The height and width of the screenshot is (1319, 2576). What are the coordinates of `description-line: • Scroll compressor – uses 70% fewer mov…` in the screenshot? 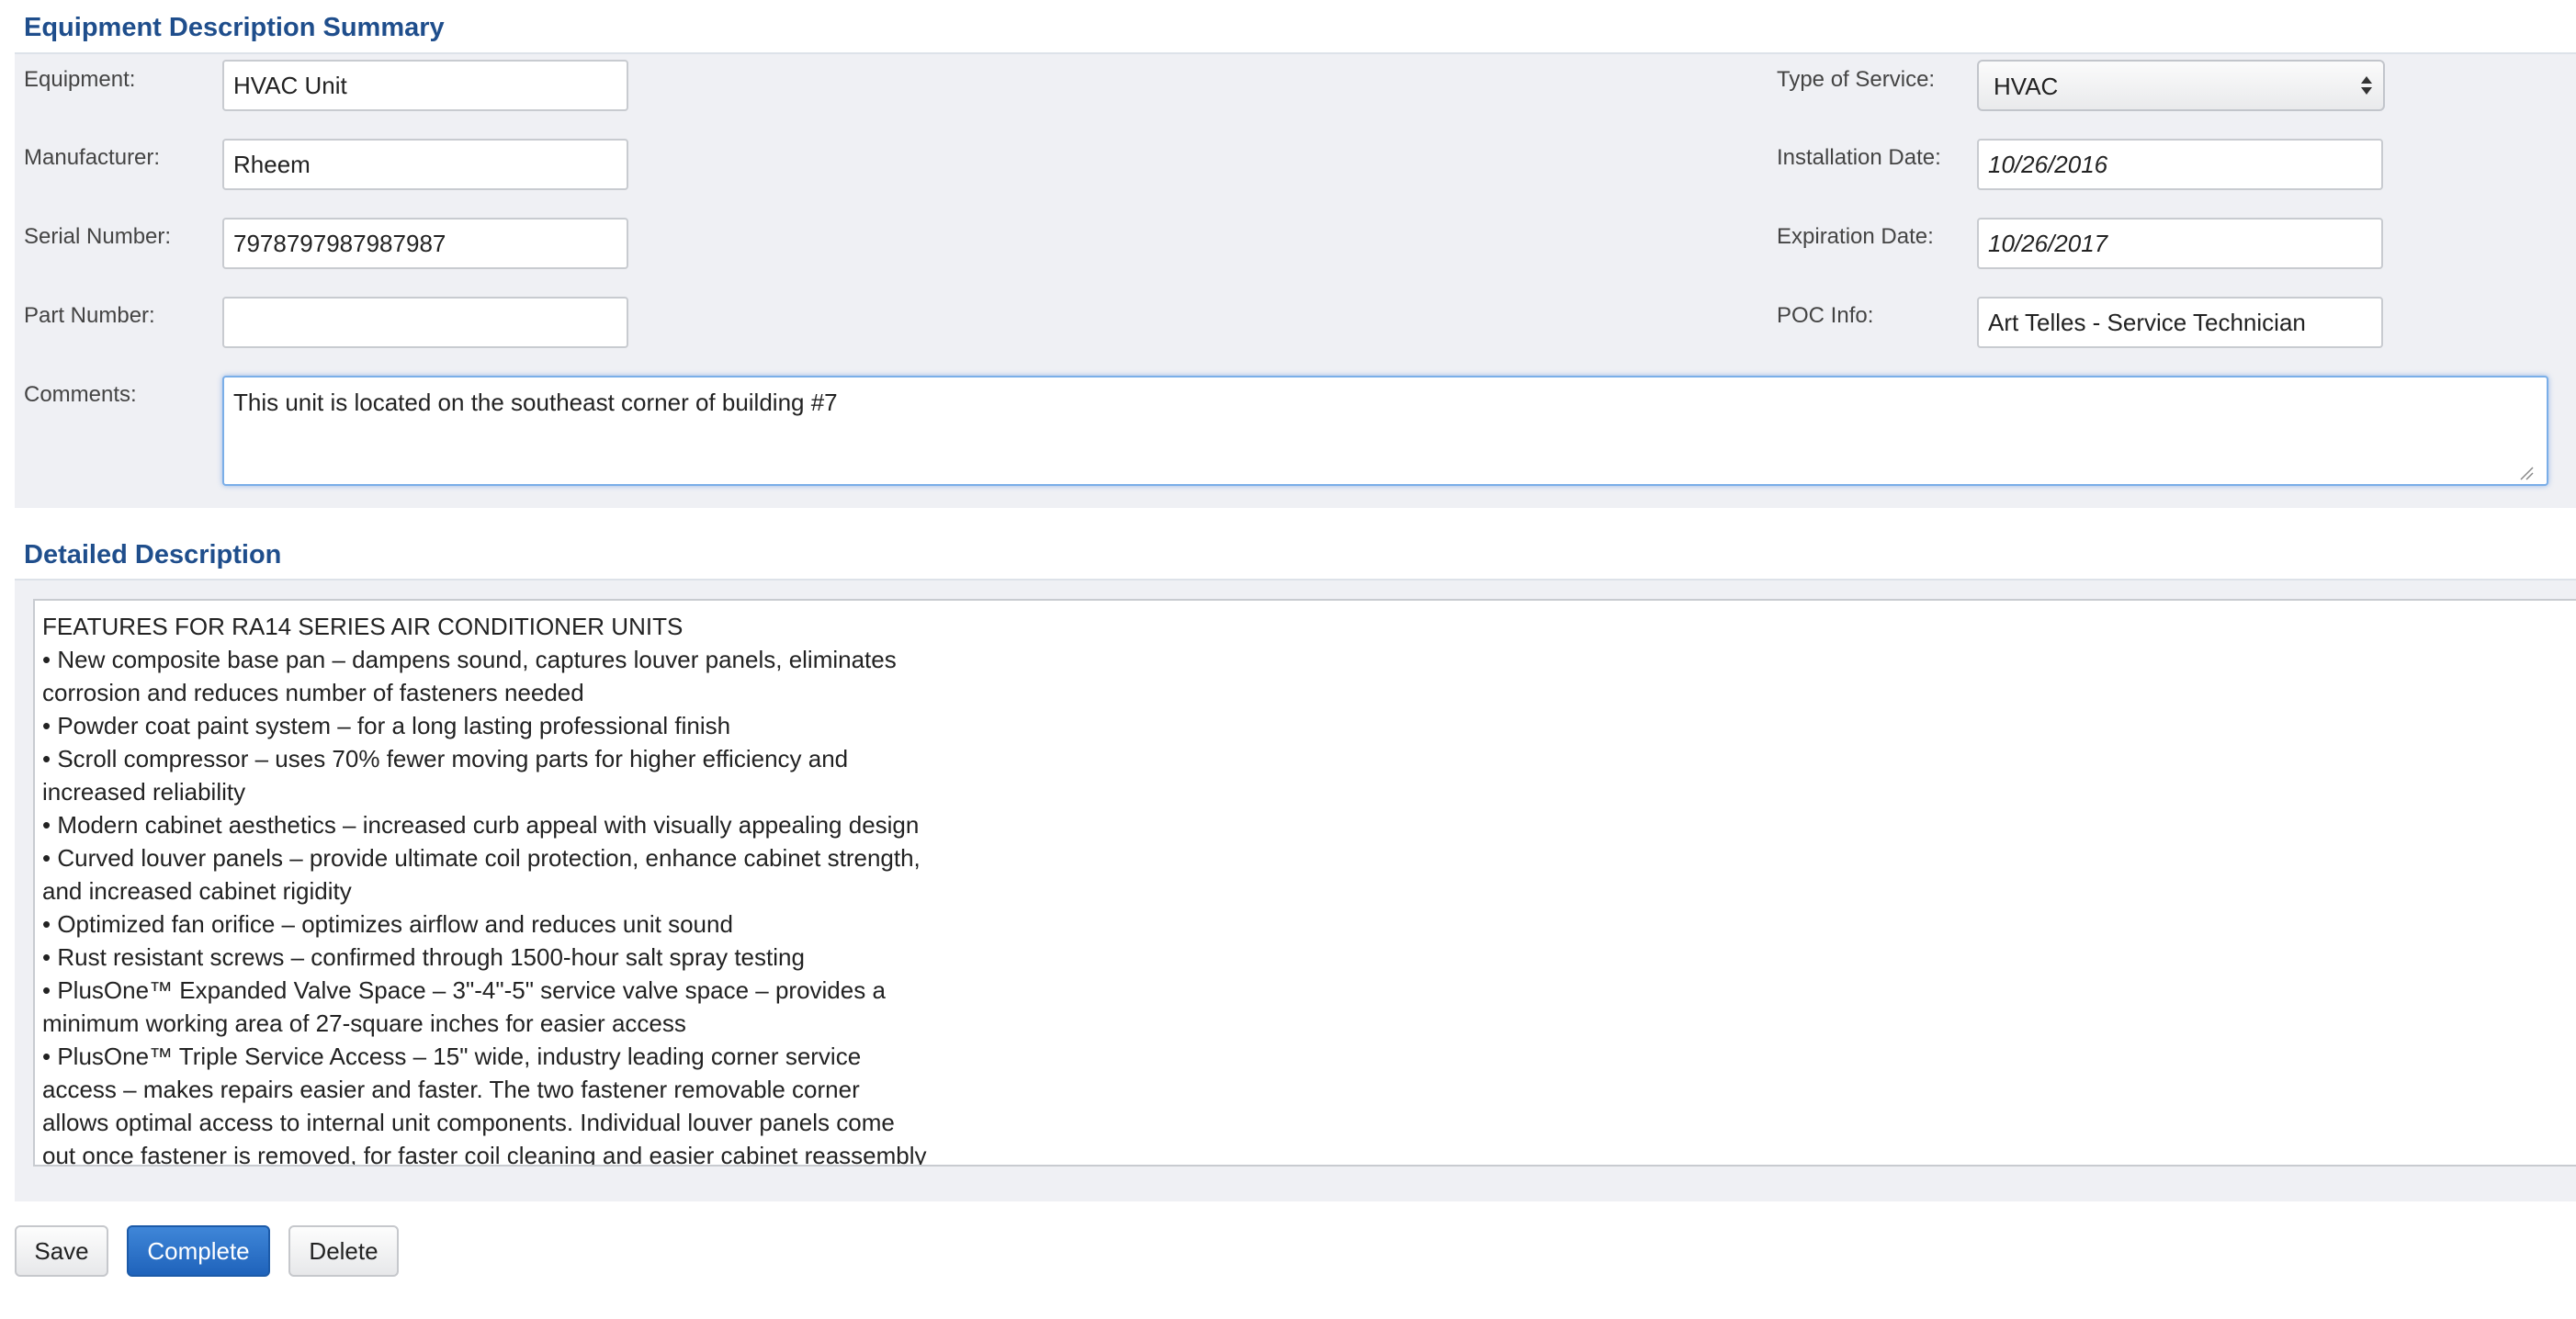 It's located at (445, 758).